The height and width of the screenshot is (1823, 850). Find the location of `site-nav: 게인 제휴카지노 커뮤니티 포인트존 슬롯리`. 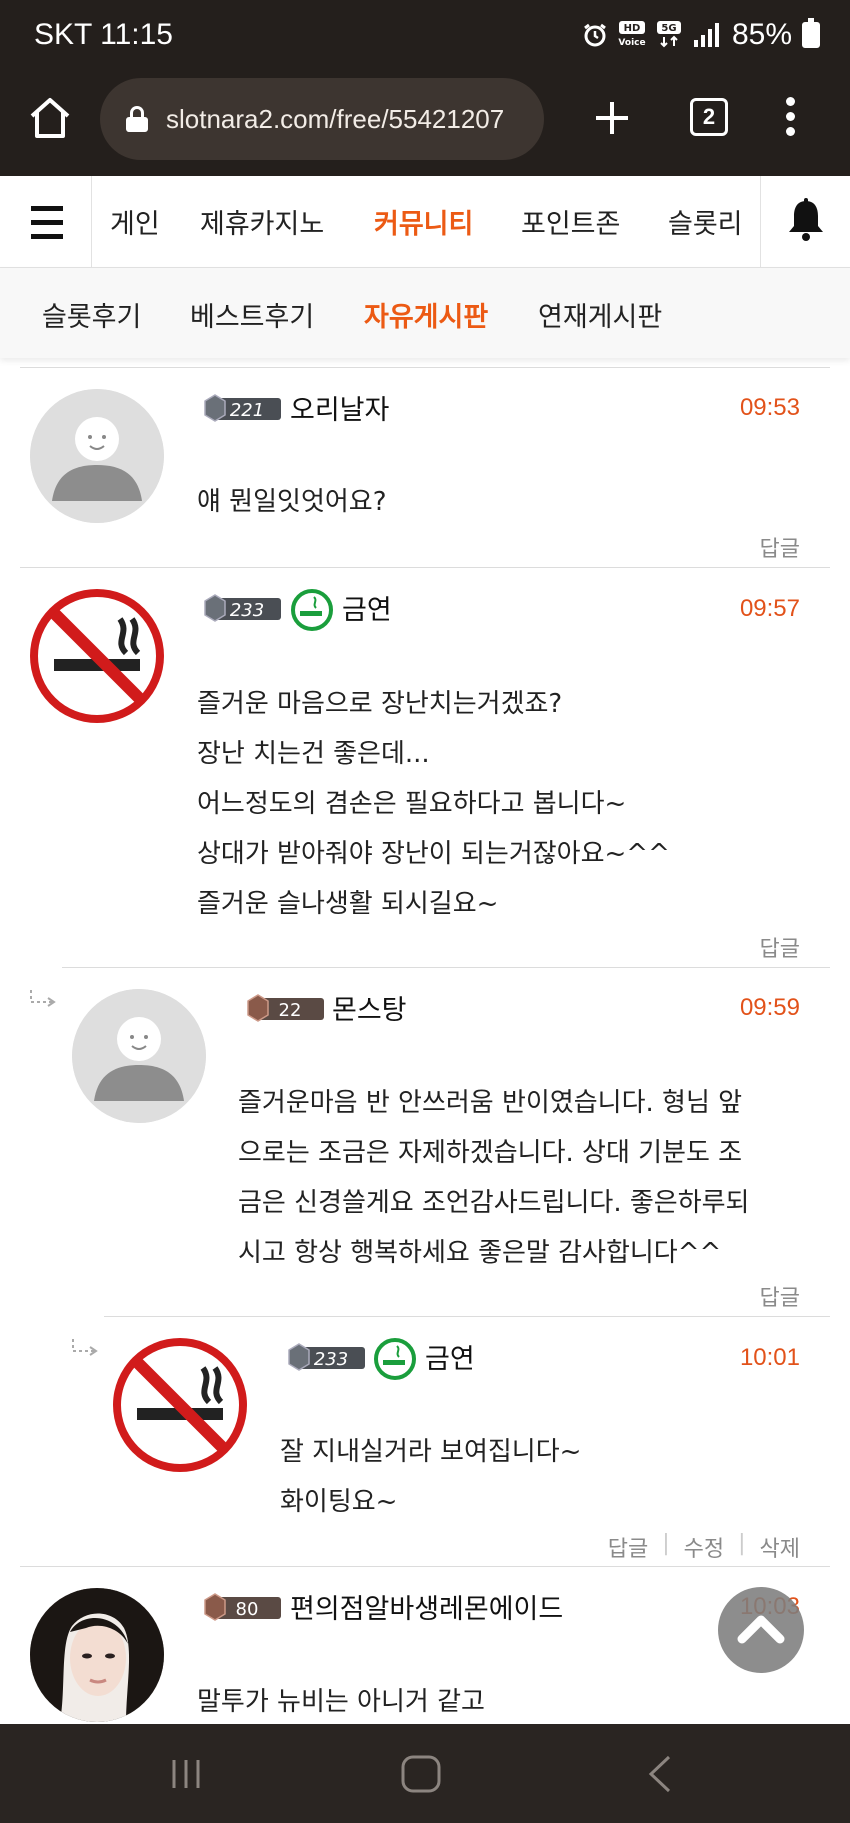

site-nav: 게인 제휴카지노 커뮤니티 포인트존 슬롯리 is located at coordinates (425, 222).